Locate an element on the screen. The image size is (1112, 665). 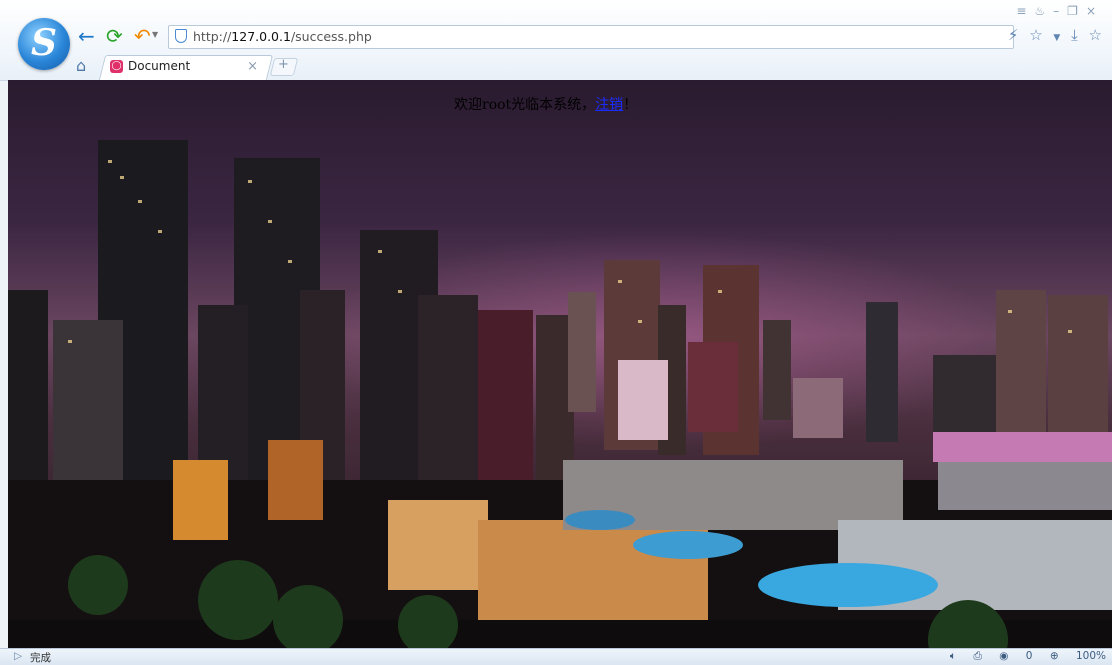
address-bar: http://127.0.0.1/success.php is located at coordinates (591, 37).